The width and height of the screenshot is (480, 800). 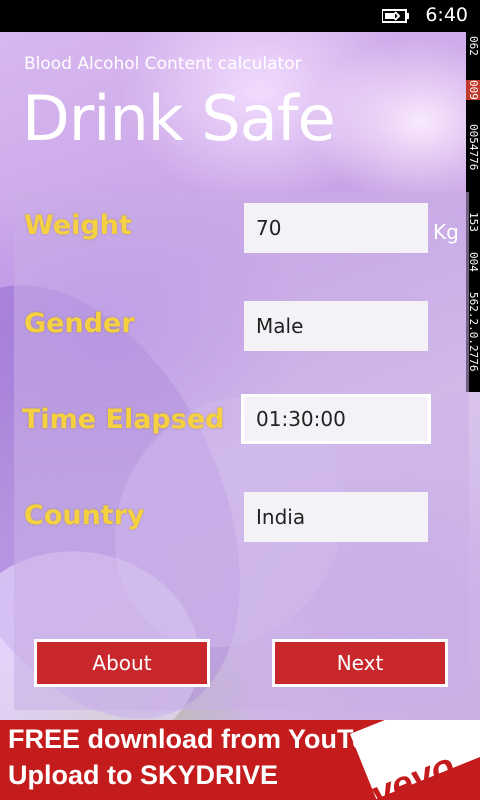 What do you see at coordinates (473, 90) in the screenshot?
I see `debug-value: 009` at bounding box center [473, 90].